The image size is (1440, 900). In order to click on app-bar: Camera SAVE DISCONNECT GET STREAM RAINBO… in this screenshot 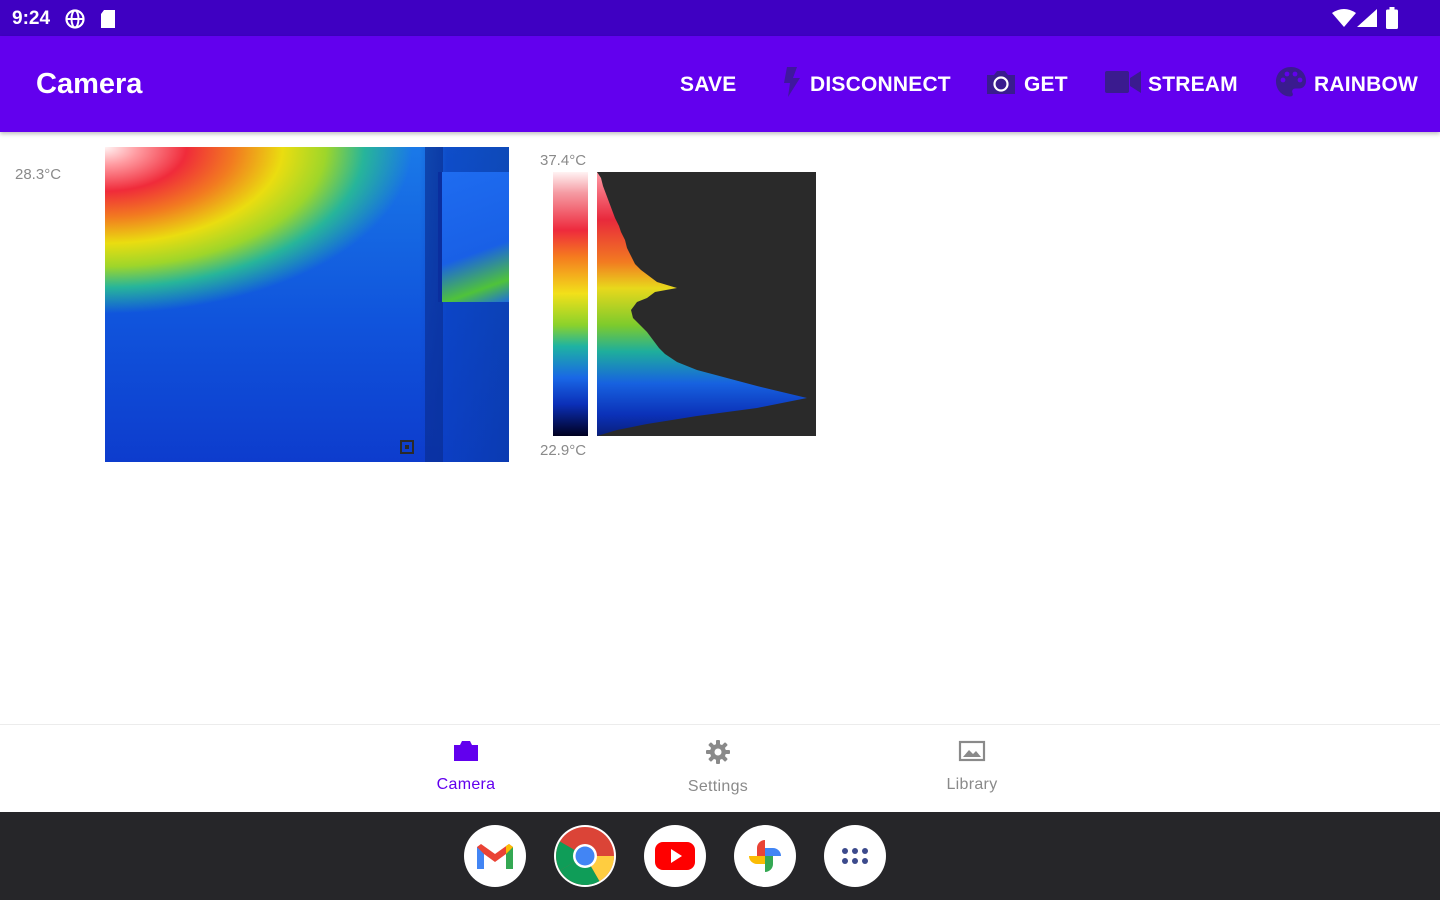, I will do `click(720, 84)`.